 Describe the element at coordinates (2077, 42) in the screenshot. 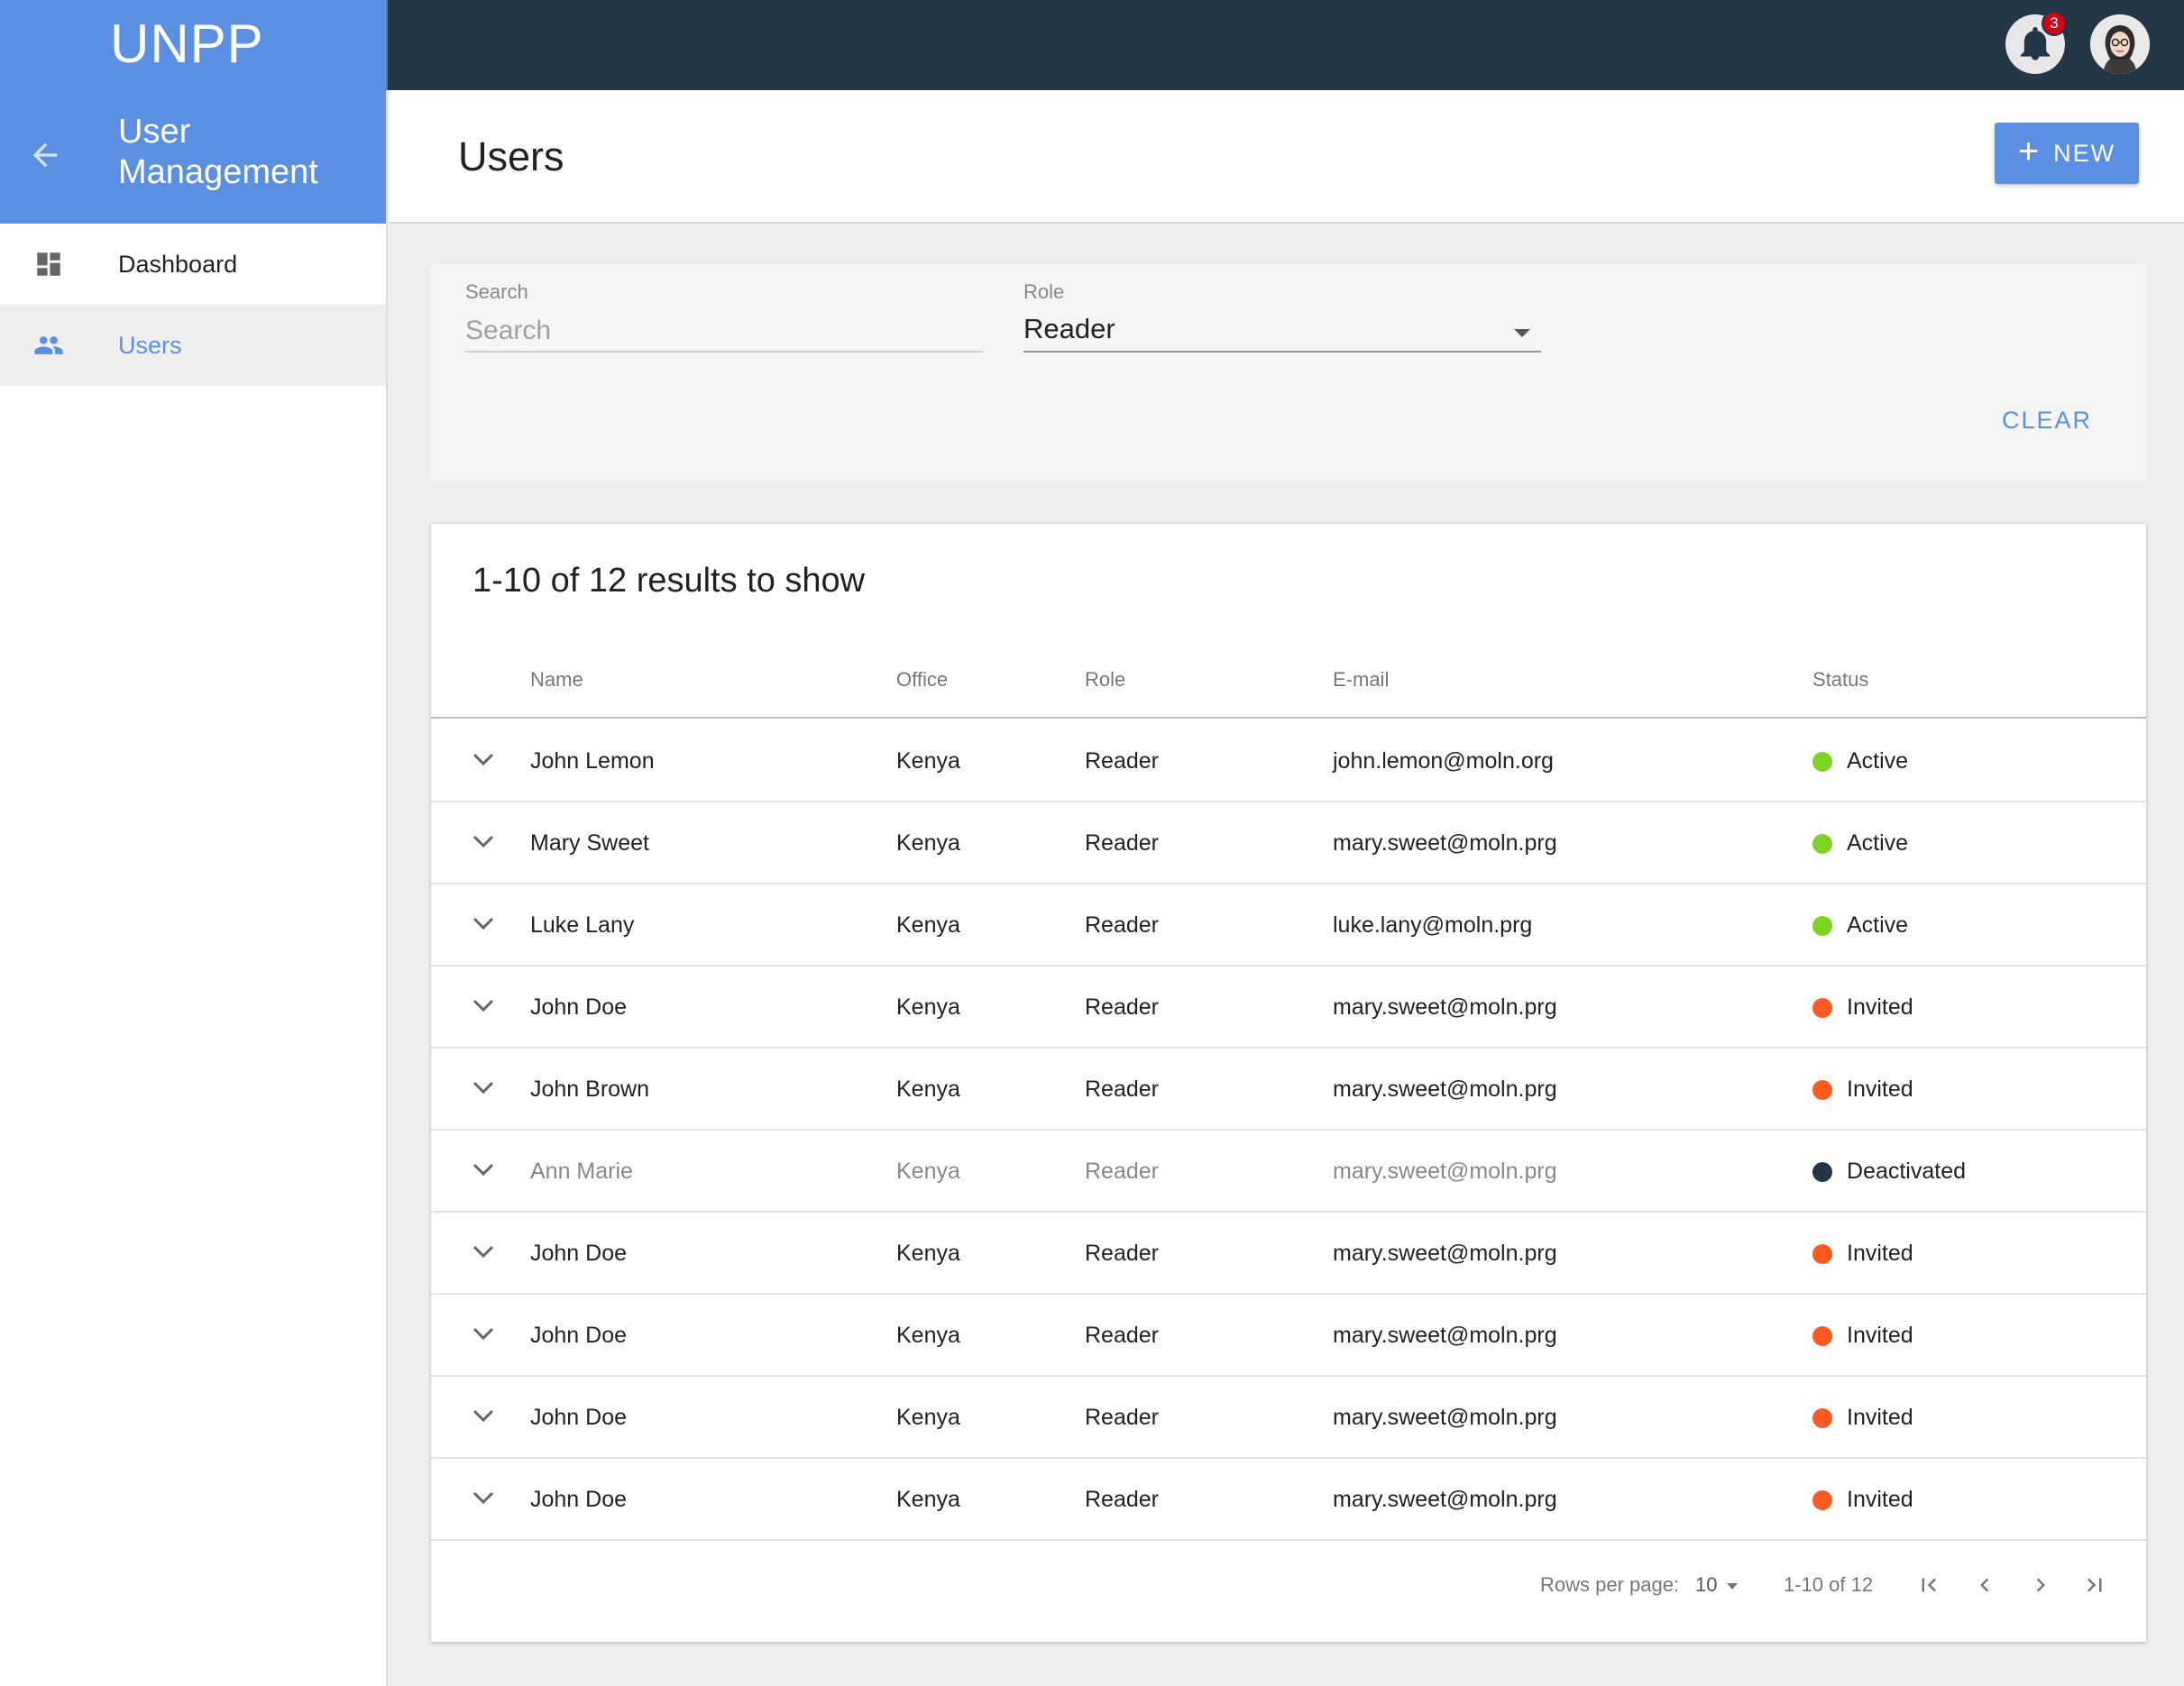

I see `topbar-actions: 3` at that location.